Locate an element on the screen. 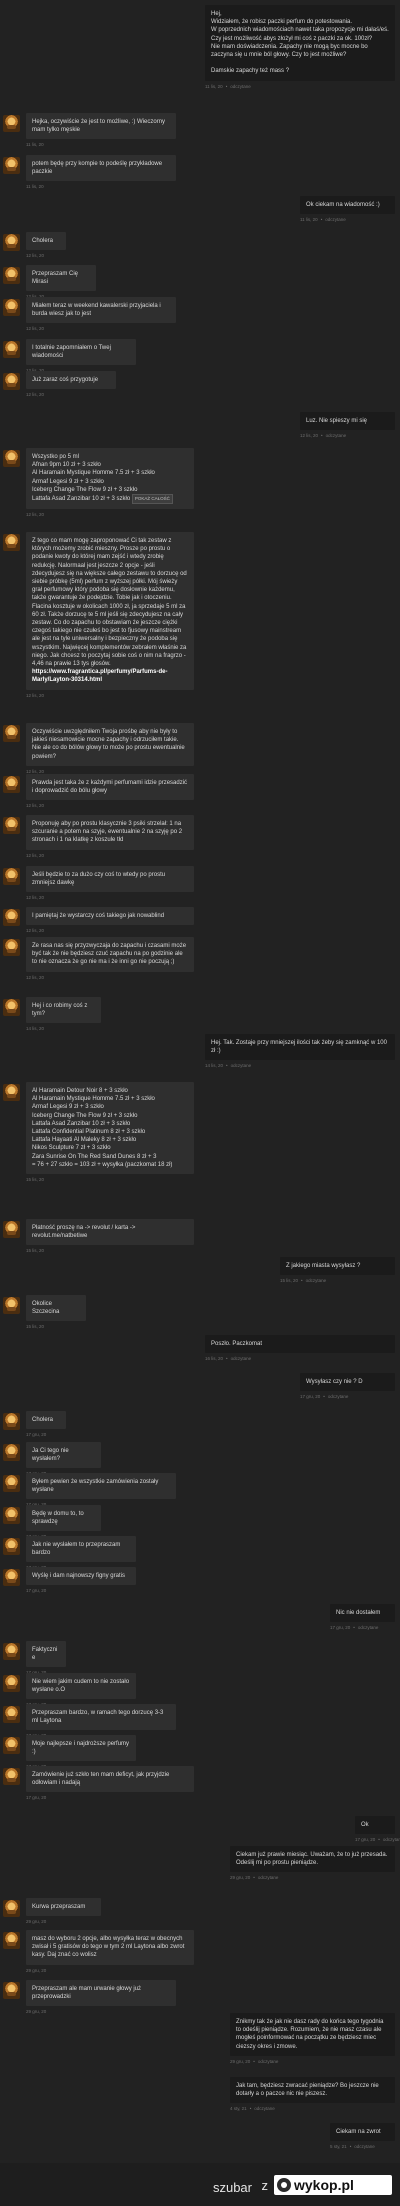 The height and width of the screenshot is (2206, 400). message-text: Moje najlepsze i najdroższe perfumy :) is located at coordinates (81, 1748).